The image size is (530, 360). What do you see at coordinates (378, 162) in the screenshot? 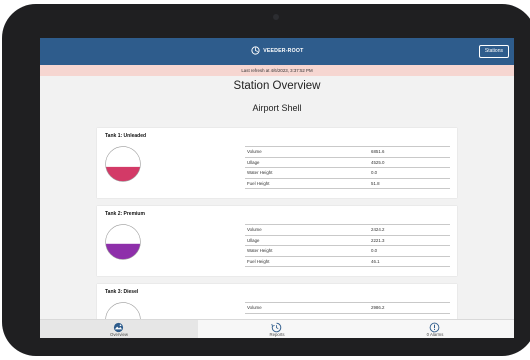
I see `metric-value: 4525.0` at bounding box center [378, 162].